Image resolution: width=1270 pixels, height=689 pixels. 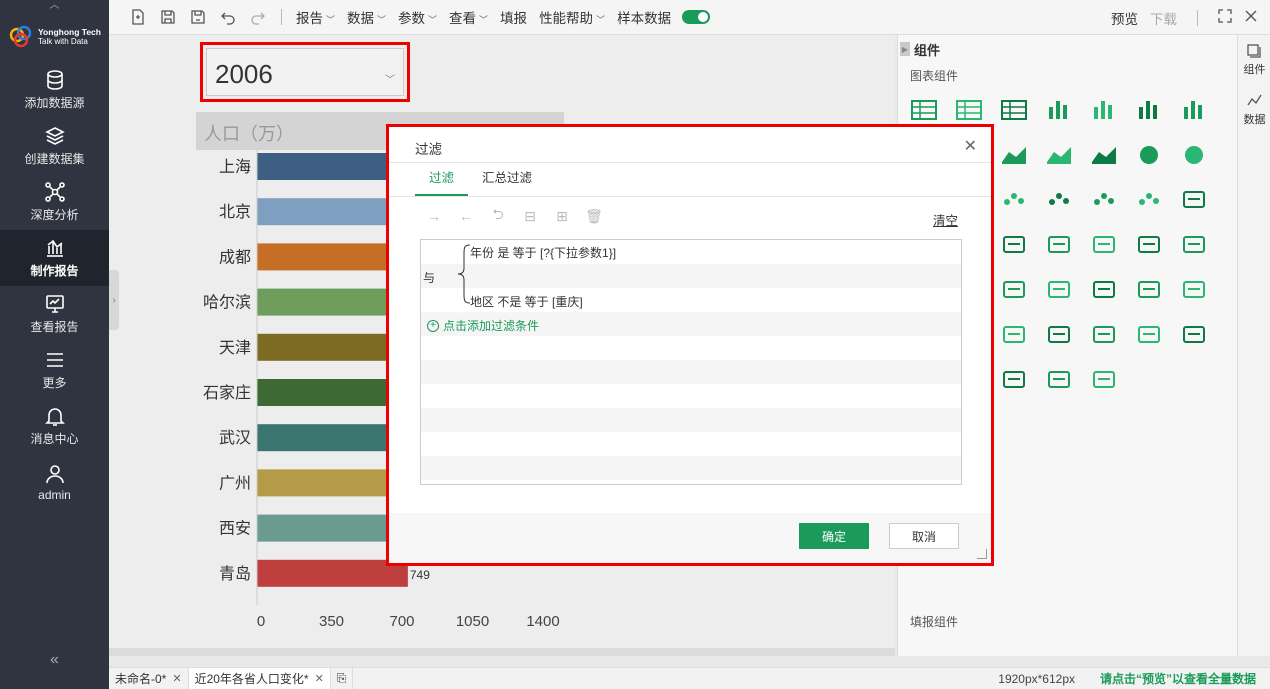 What do you see at coordinates (498, 216) in the screenshot?
I see `swap-icon: ⮌` at bounding box center [498, 216].